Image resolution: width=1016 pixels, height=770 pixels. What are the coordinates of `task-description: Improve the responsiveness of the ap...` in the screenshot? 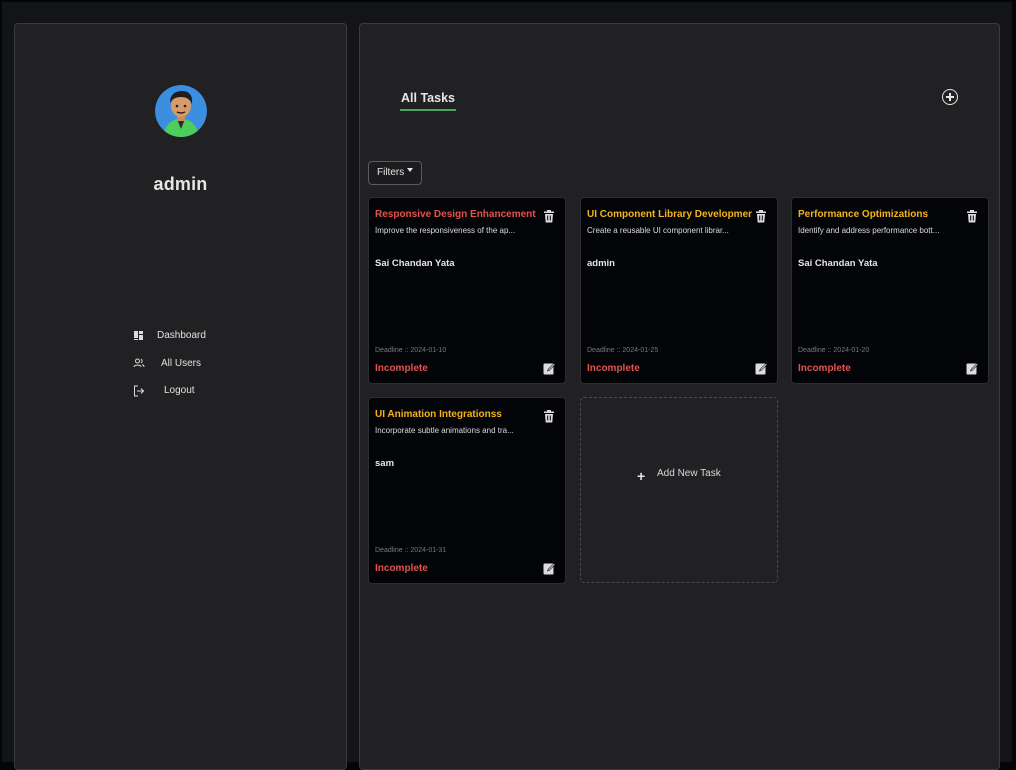 It's located at (445, 230).